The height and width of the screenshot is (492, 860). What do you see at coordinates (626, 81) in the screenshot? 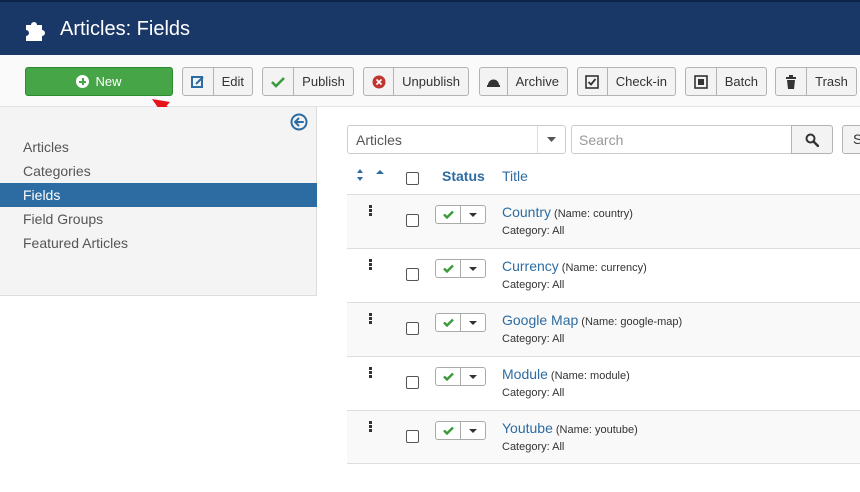
I see `checkin-button: Check-in` at bounding box center [626, 81].